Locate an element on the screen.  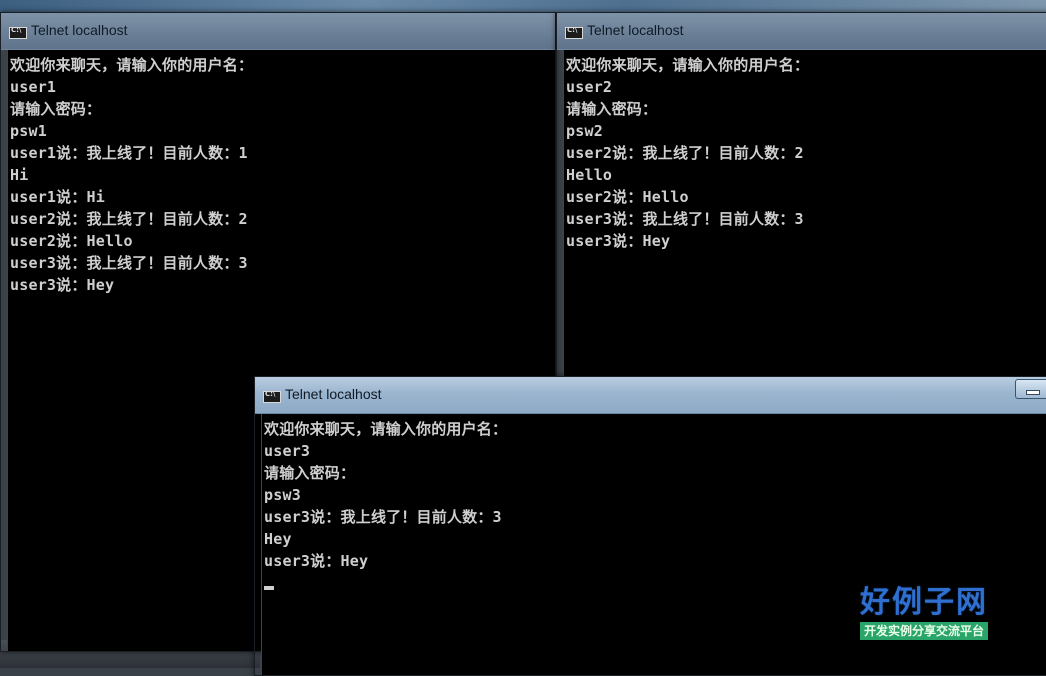
minimize-button is located at coordinates (1030, 389).